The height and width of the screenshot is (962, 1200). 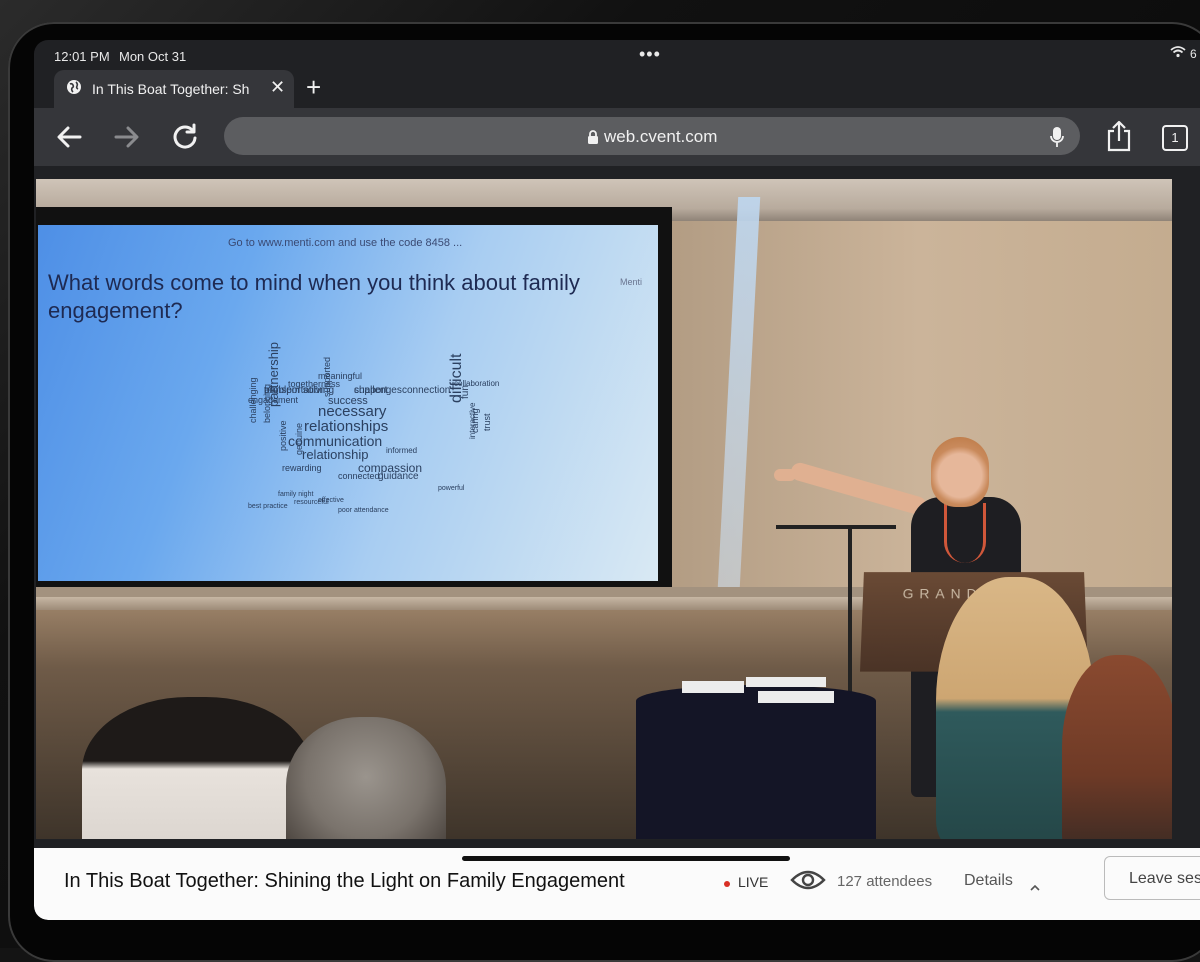 I want to click on word-cloud-word: positive, so click(x=283, y=435).